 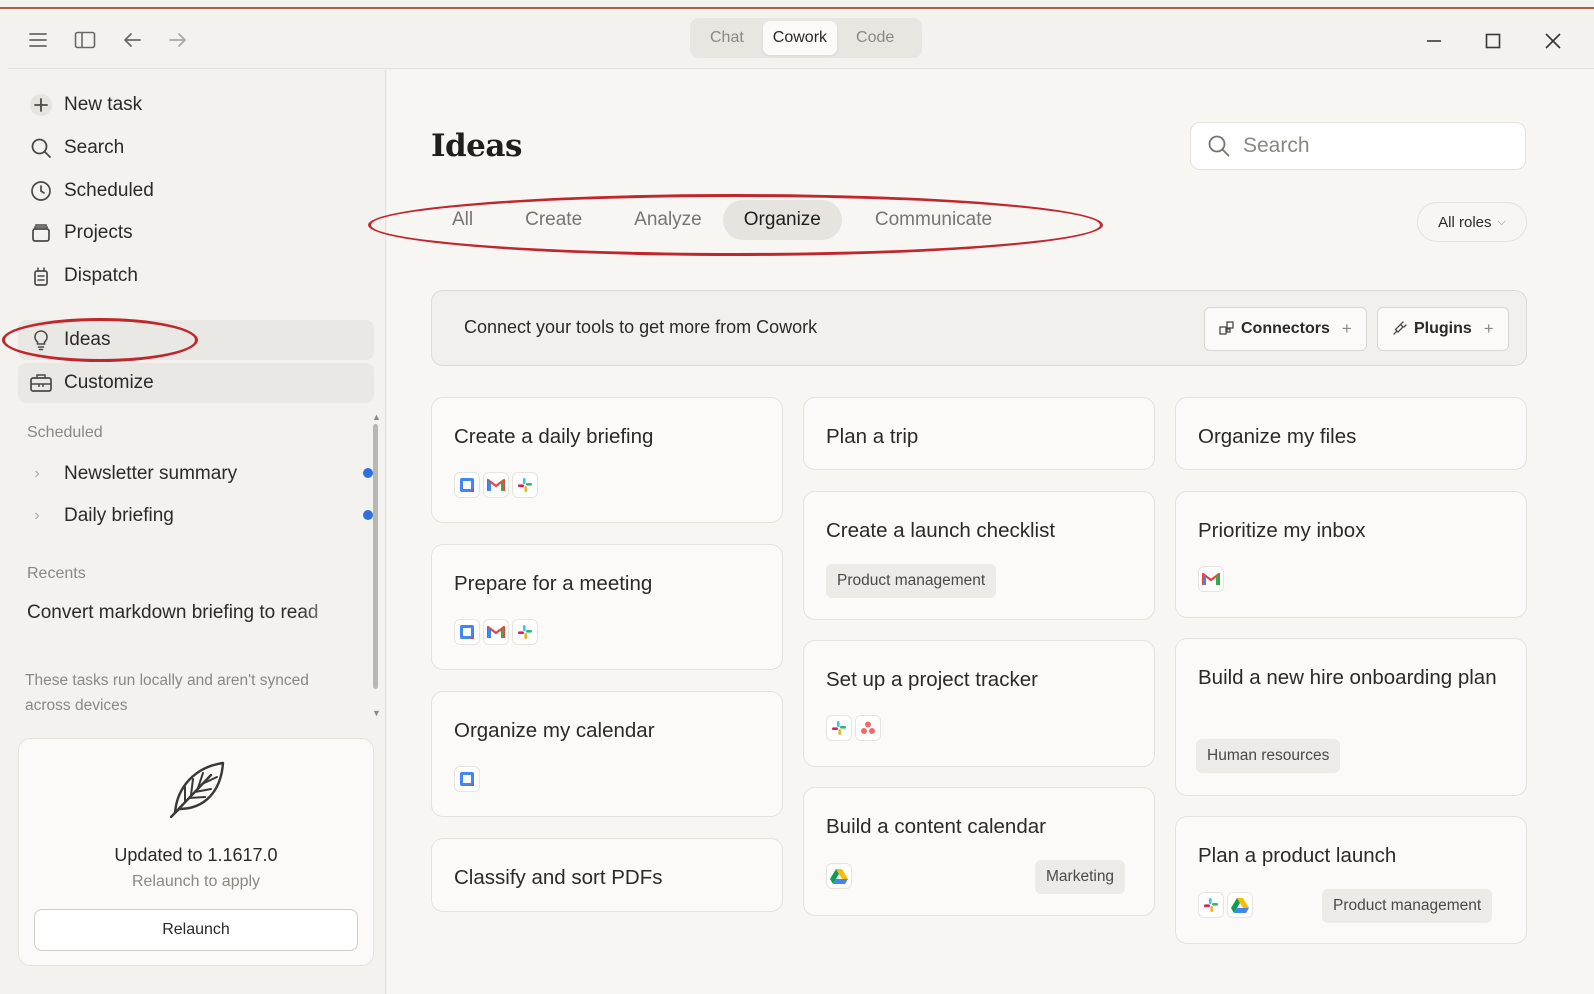 What do you see at coordinates (375, 556) in the screenshot?
I see `scrollbar-thumb` at bounding box center [375, 556].